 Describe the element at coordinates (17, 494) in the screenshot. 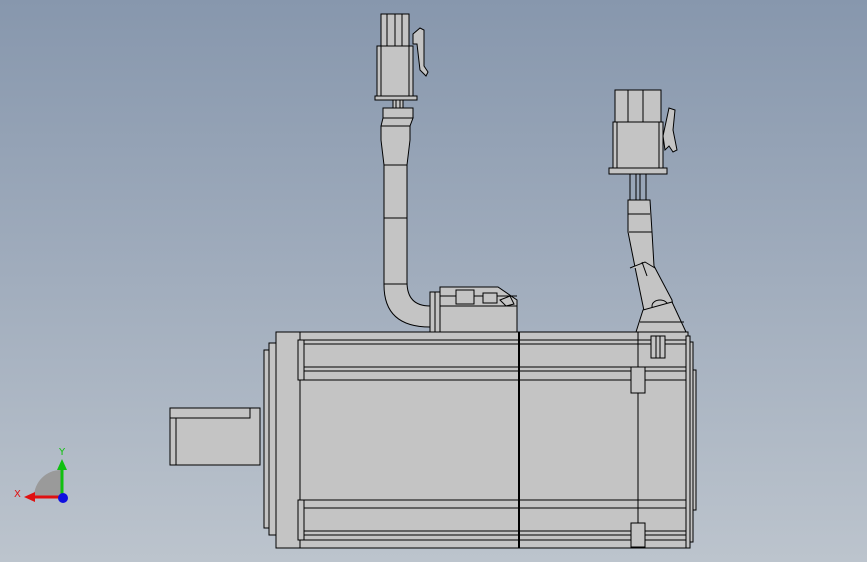

I see `x-axis-label: X` at that location.